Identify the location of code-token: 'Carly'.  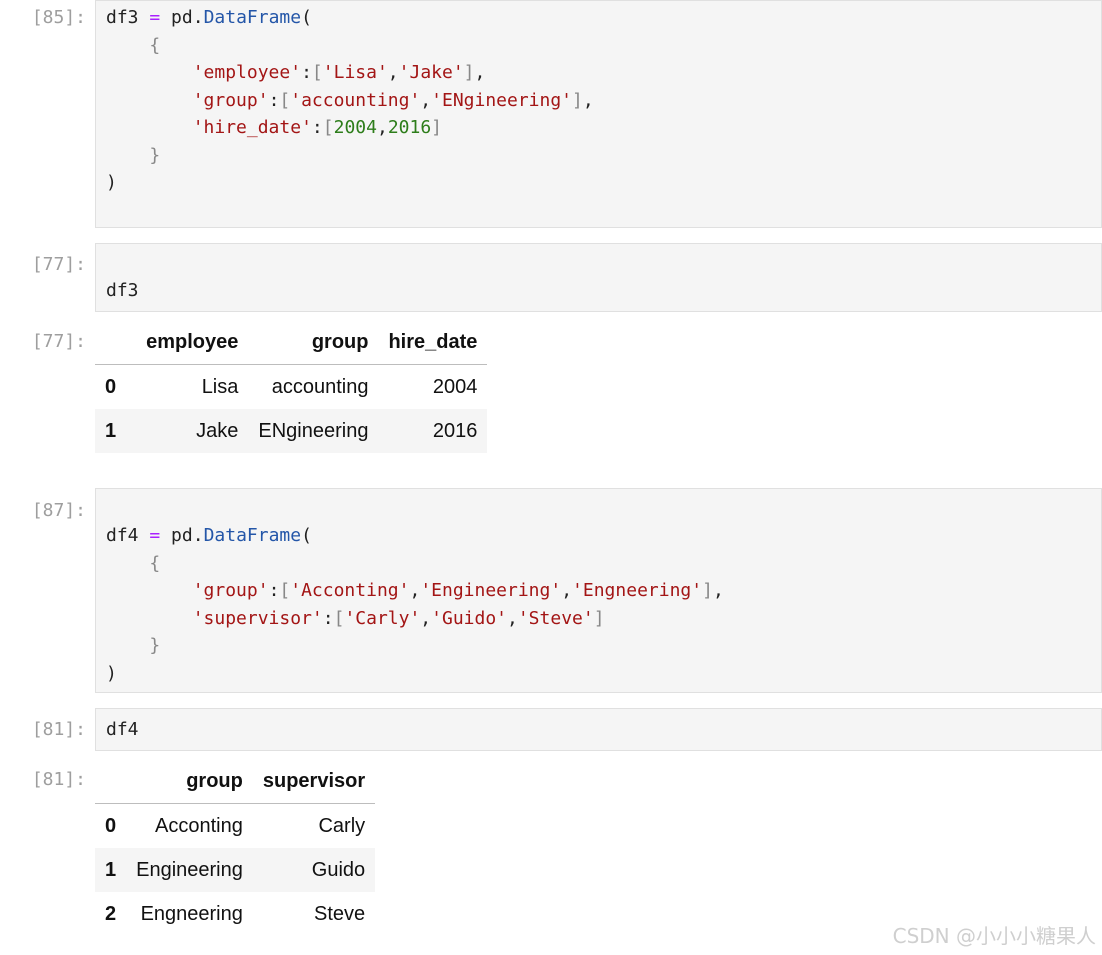
(382, 618).